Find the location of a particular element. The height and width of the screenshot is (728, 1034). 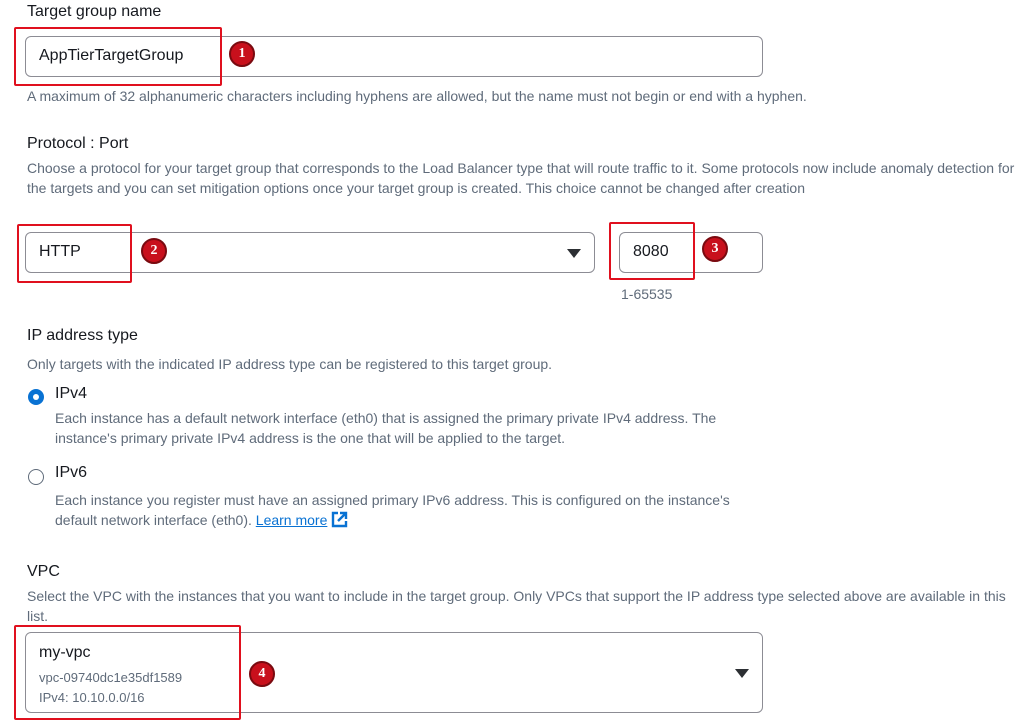

target-group-name-label: Target group name is located at coordinates (94, 11).